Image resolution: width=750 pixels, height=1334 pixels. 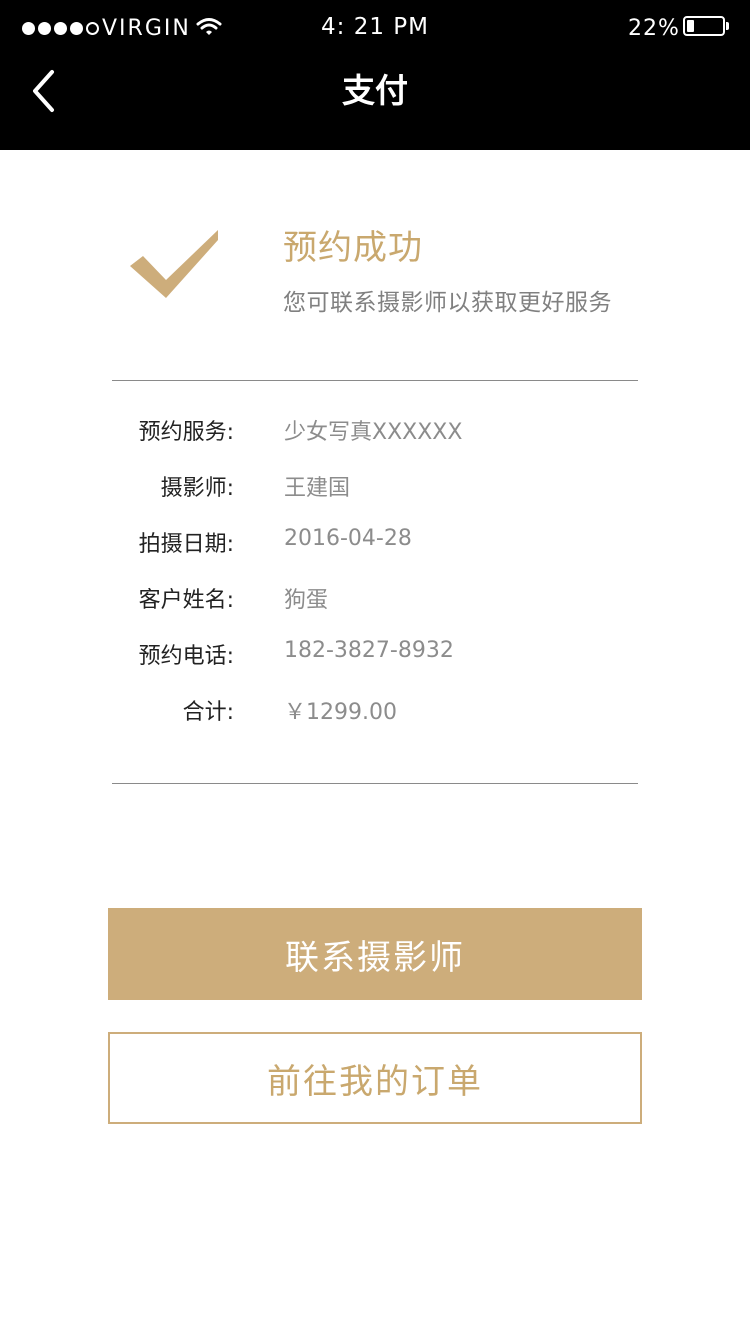 What do you see at coordinates (186, 600) in the screenshot?
I see `detail-label: 客户姓名:` at bounding box center [186, 600].